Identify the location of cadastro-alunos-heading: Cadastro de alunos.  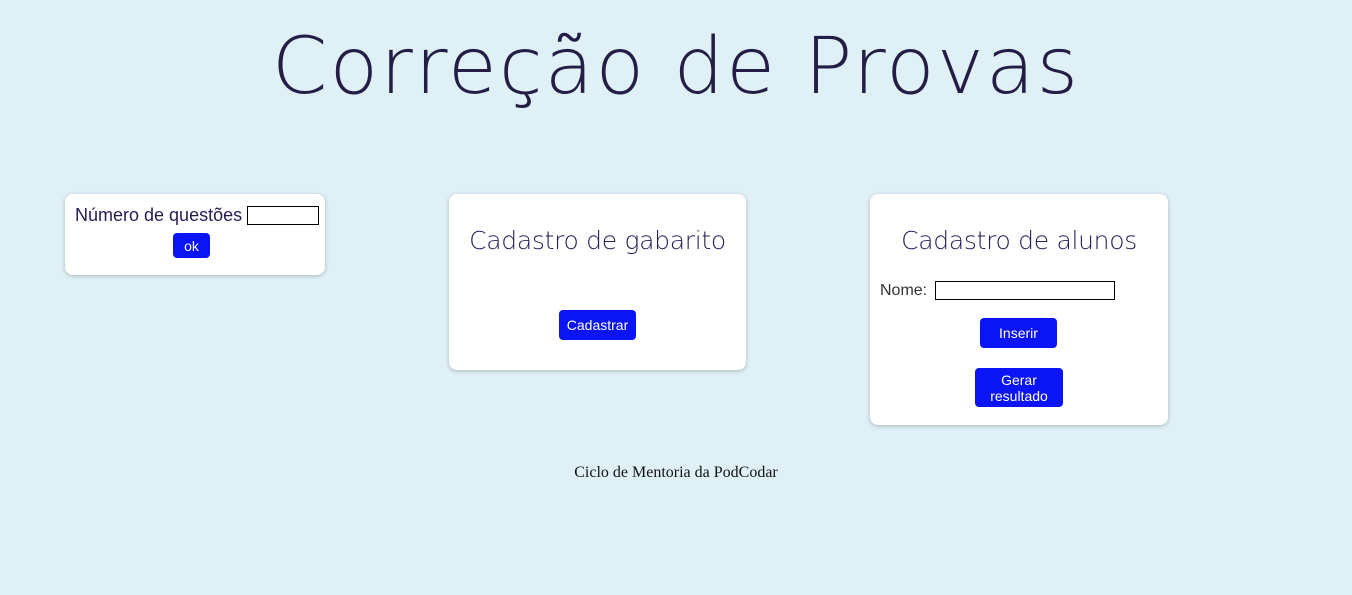
(1019, 240).